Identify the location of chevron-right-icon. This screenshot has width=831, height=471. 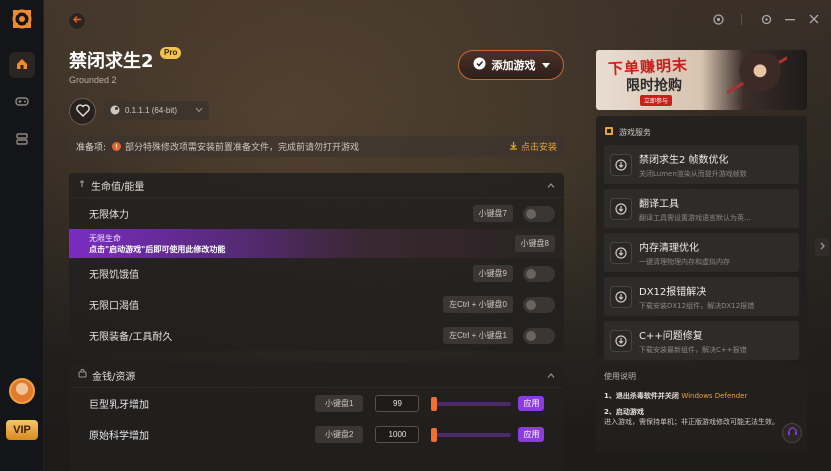
(822, 247).